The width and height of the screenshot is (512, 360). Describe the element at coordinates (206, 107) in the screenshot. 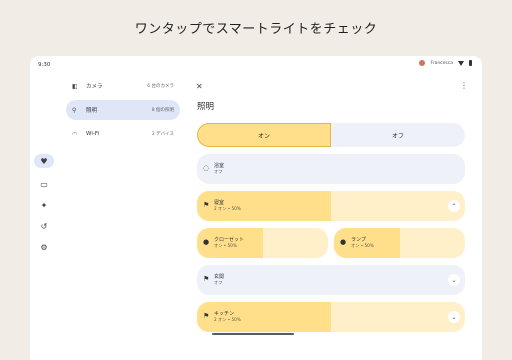

I see `panel-title: 照明` at that location.